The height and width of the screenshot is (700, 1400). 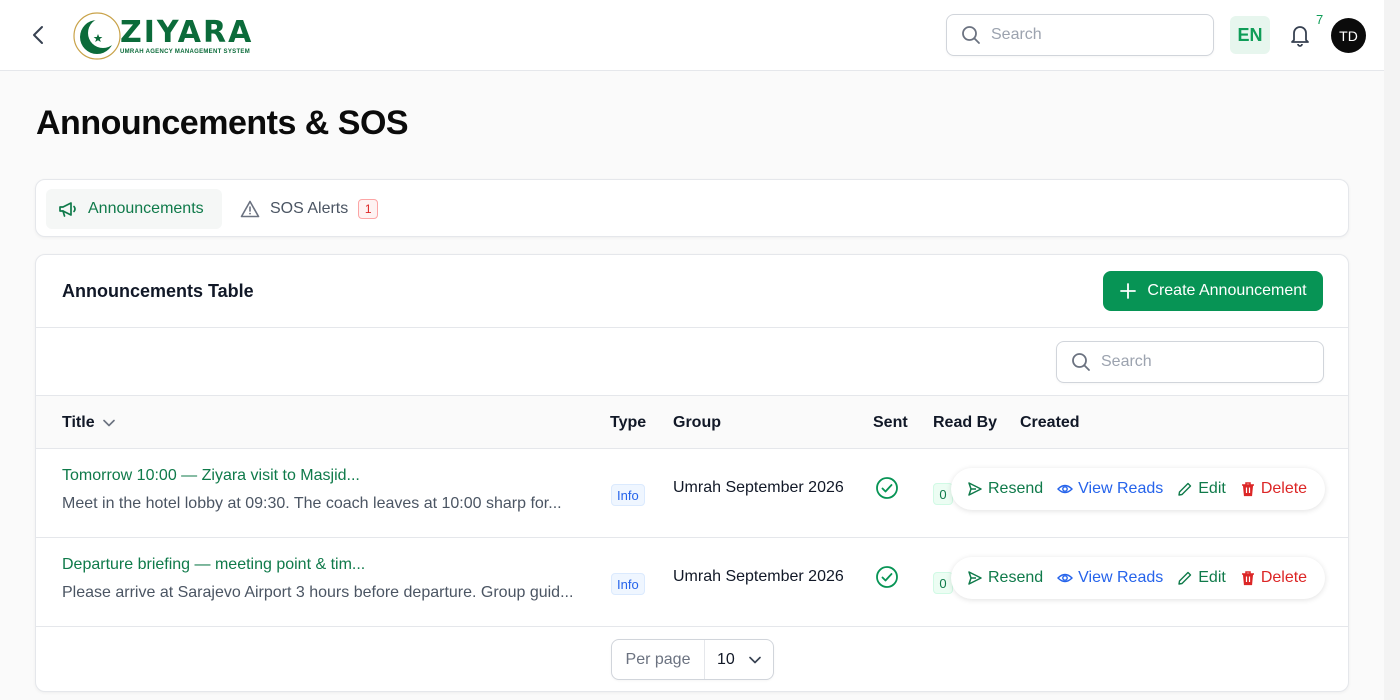 I want to click on page-title: Announcements & SOS, so click(x=222, y=123).